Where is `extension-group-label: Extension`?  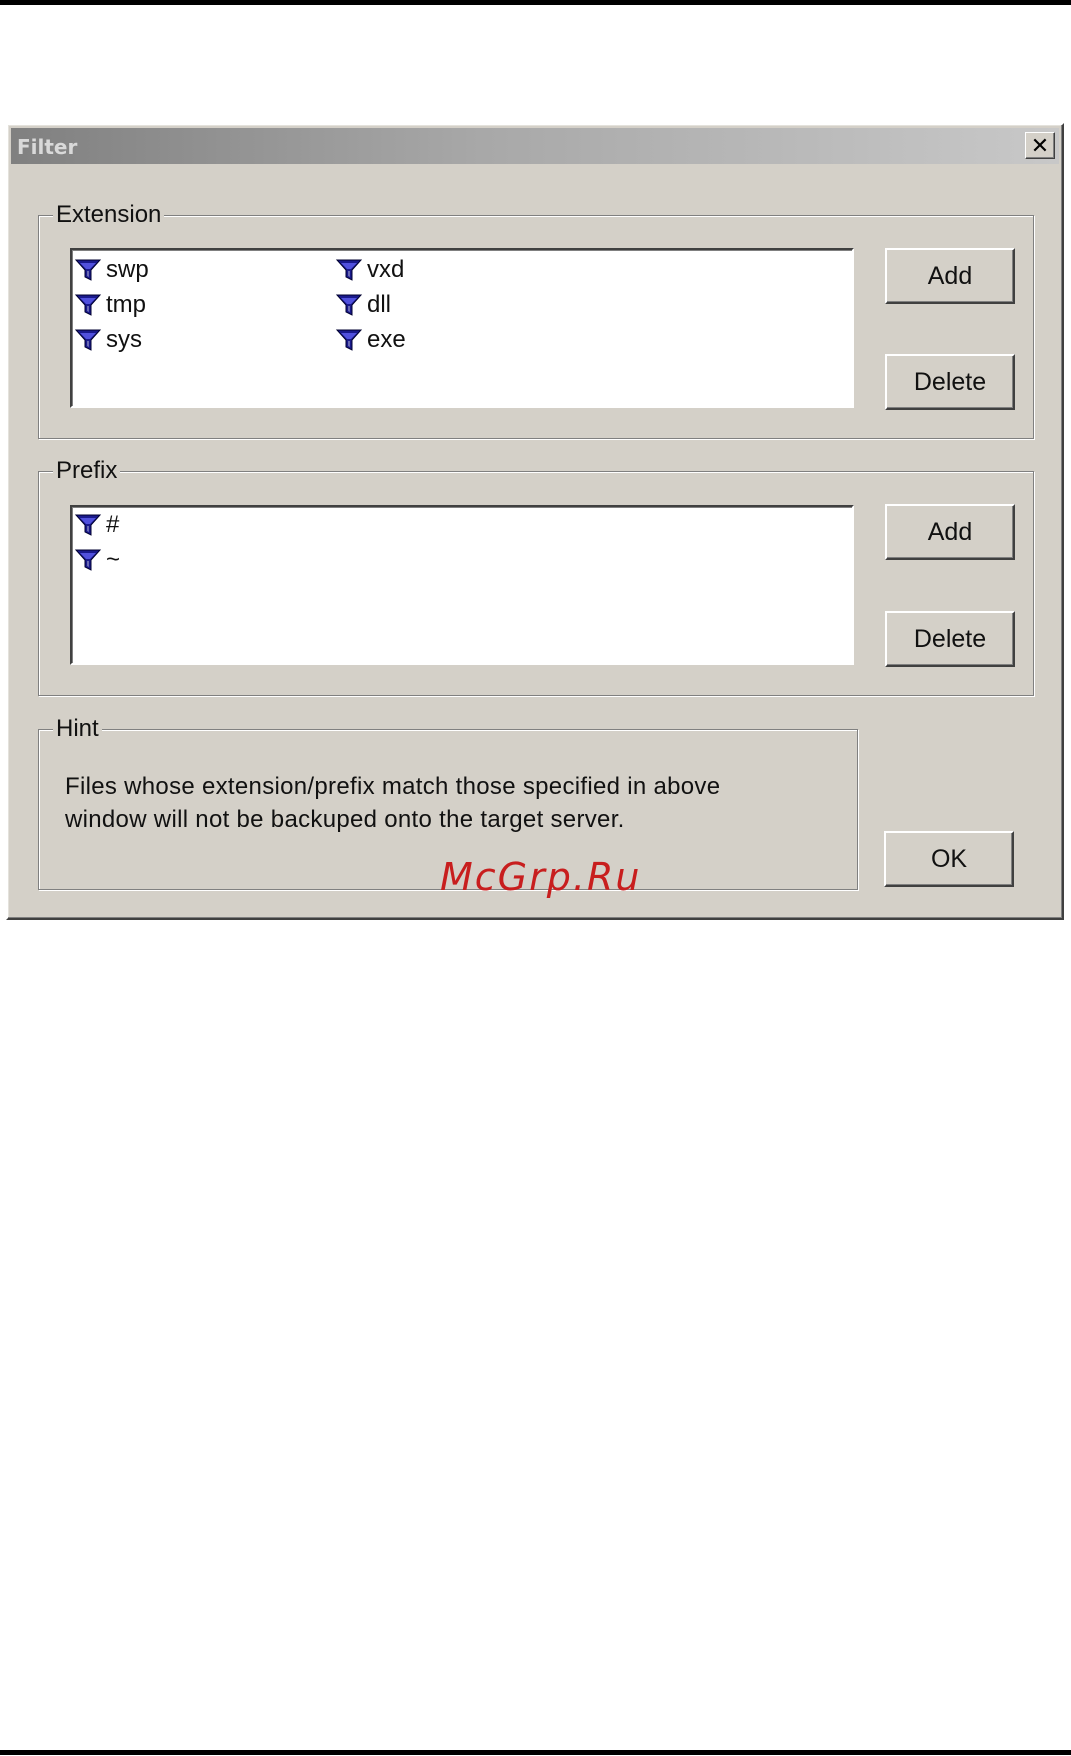
extension-group-label: Extension is located at coordinates (109, 215).